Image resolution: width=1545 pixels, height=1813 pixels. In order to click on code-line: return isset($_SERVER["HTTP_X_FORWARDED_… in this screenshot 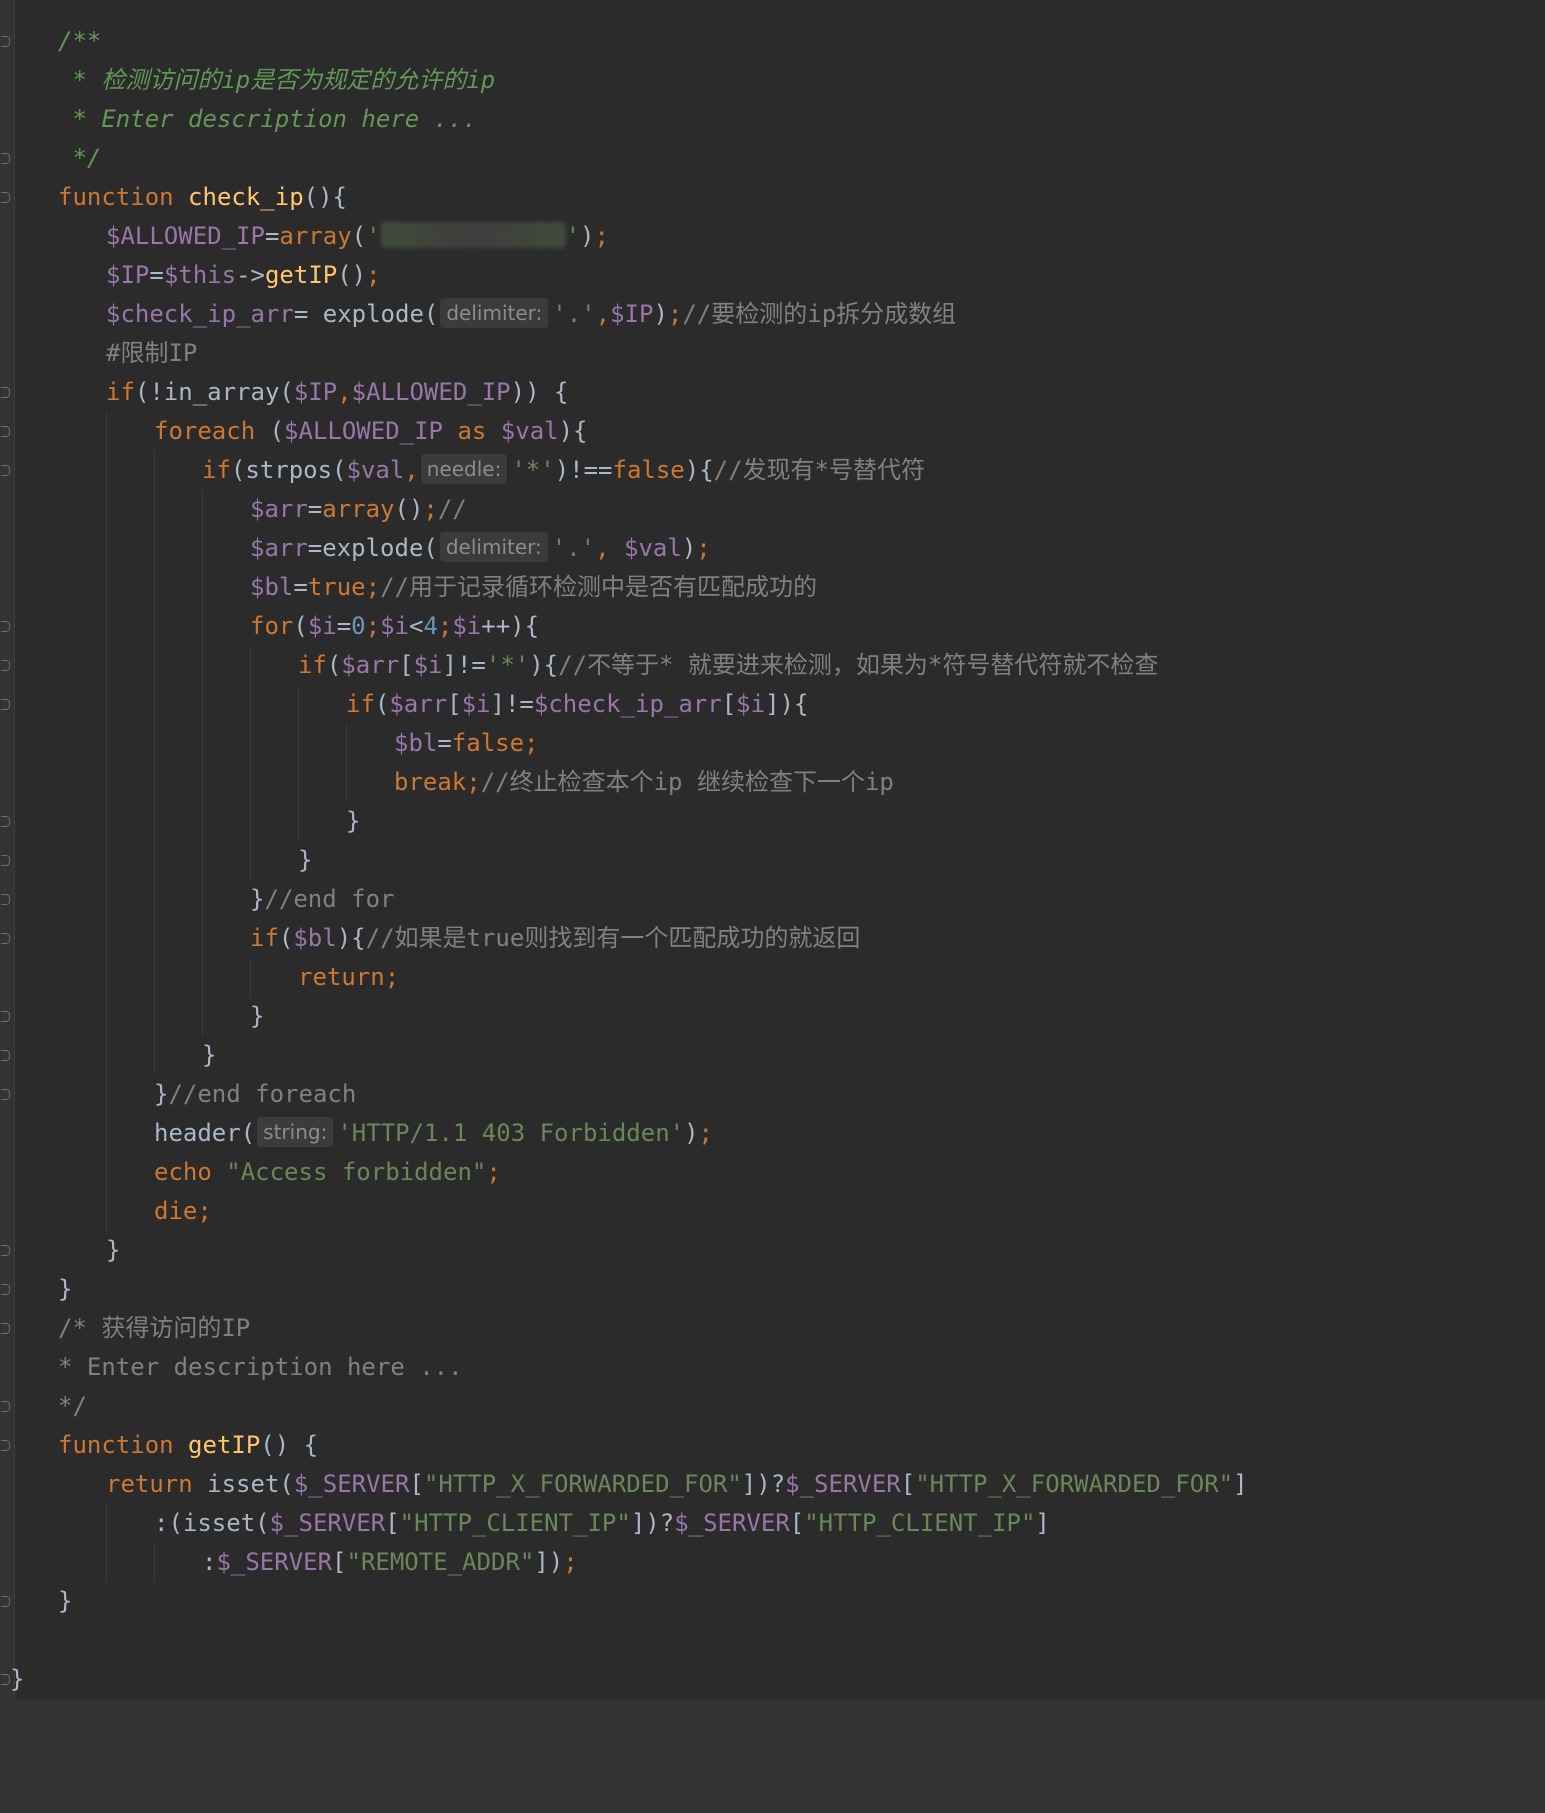, I will do `click(773, 1484)`.